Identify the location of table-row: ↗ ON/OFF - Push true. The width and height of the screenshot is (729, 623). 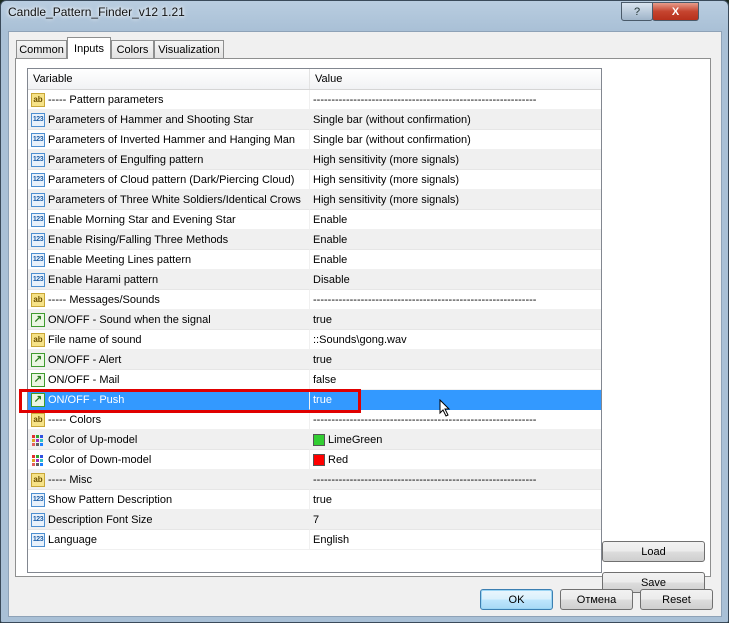
(314, 400).